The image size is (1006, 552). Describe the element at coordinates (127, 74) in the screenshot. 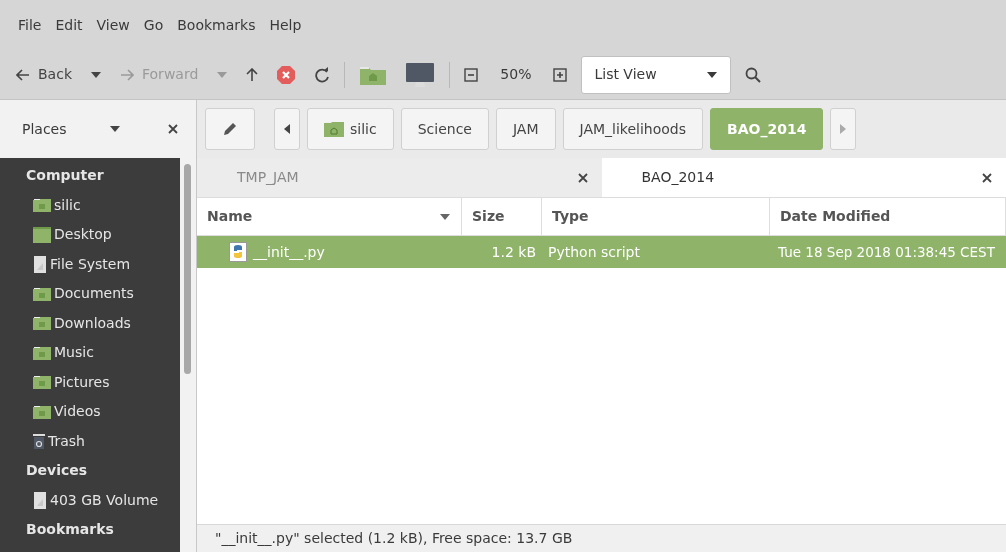

I see `right-arrow-icon` at that location.